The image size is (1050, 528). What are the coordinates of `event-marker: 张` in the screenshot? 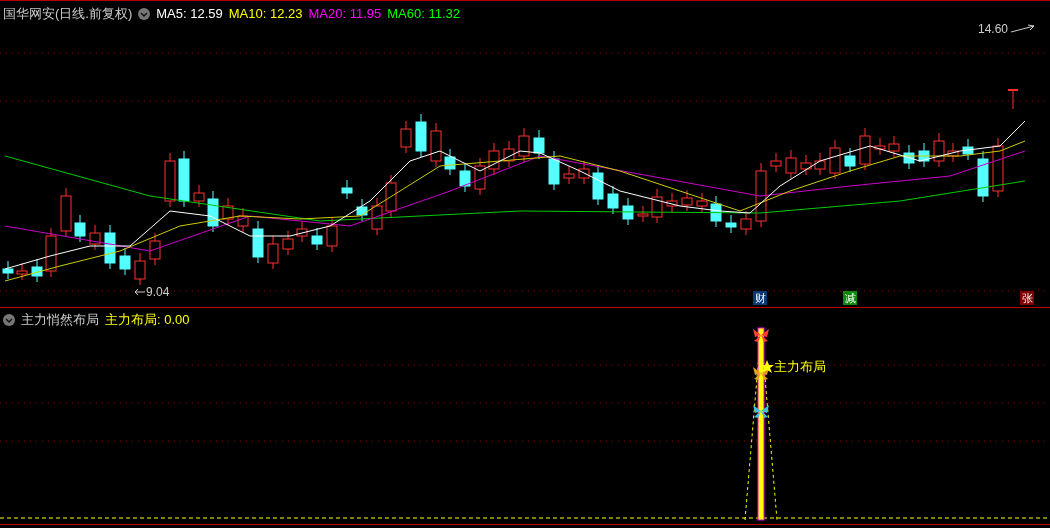 It's located at (1027, 298).